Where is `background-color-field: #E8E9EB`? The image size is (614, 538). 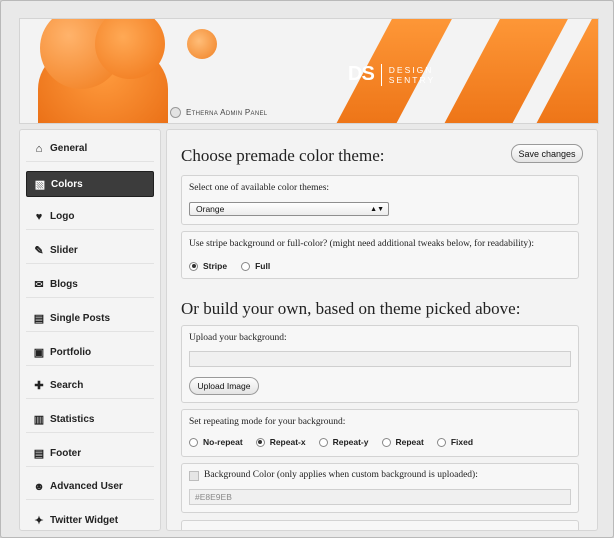
background-color-field: #E8E9EB is located at coordinates (380, 497).